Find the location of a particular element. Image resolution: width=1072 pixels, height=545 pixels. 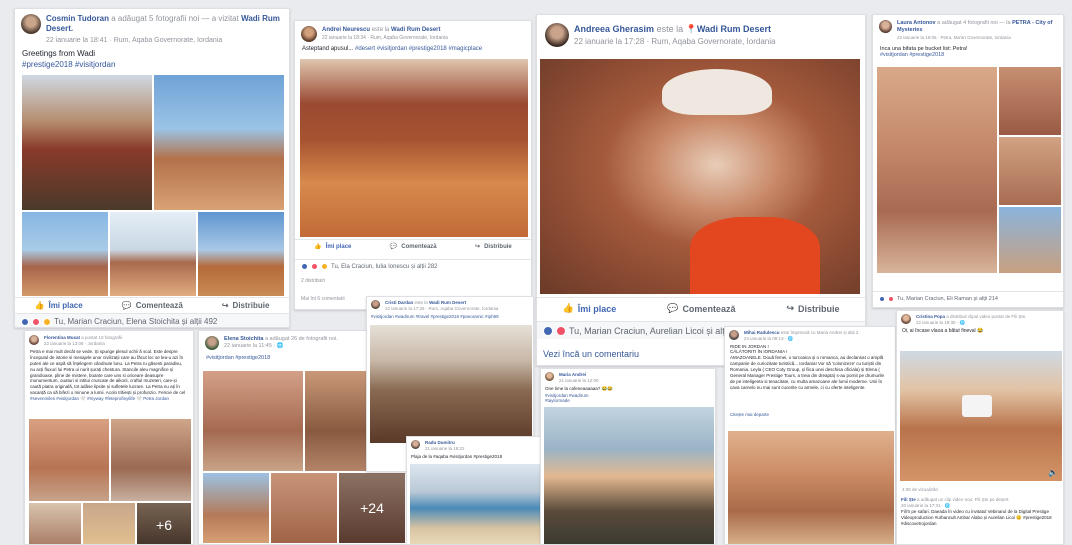

photo-woman-headscarf is located at coordinates (700, 176).